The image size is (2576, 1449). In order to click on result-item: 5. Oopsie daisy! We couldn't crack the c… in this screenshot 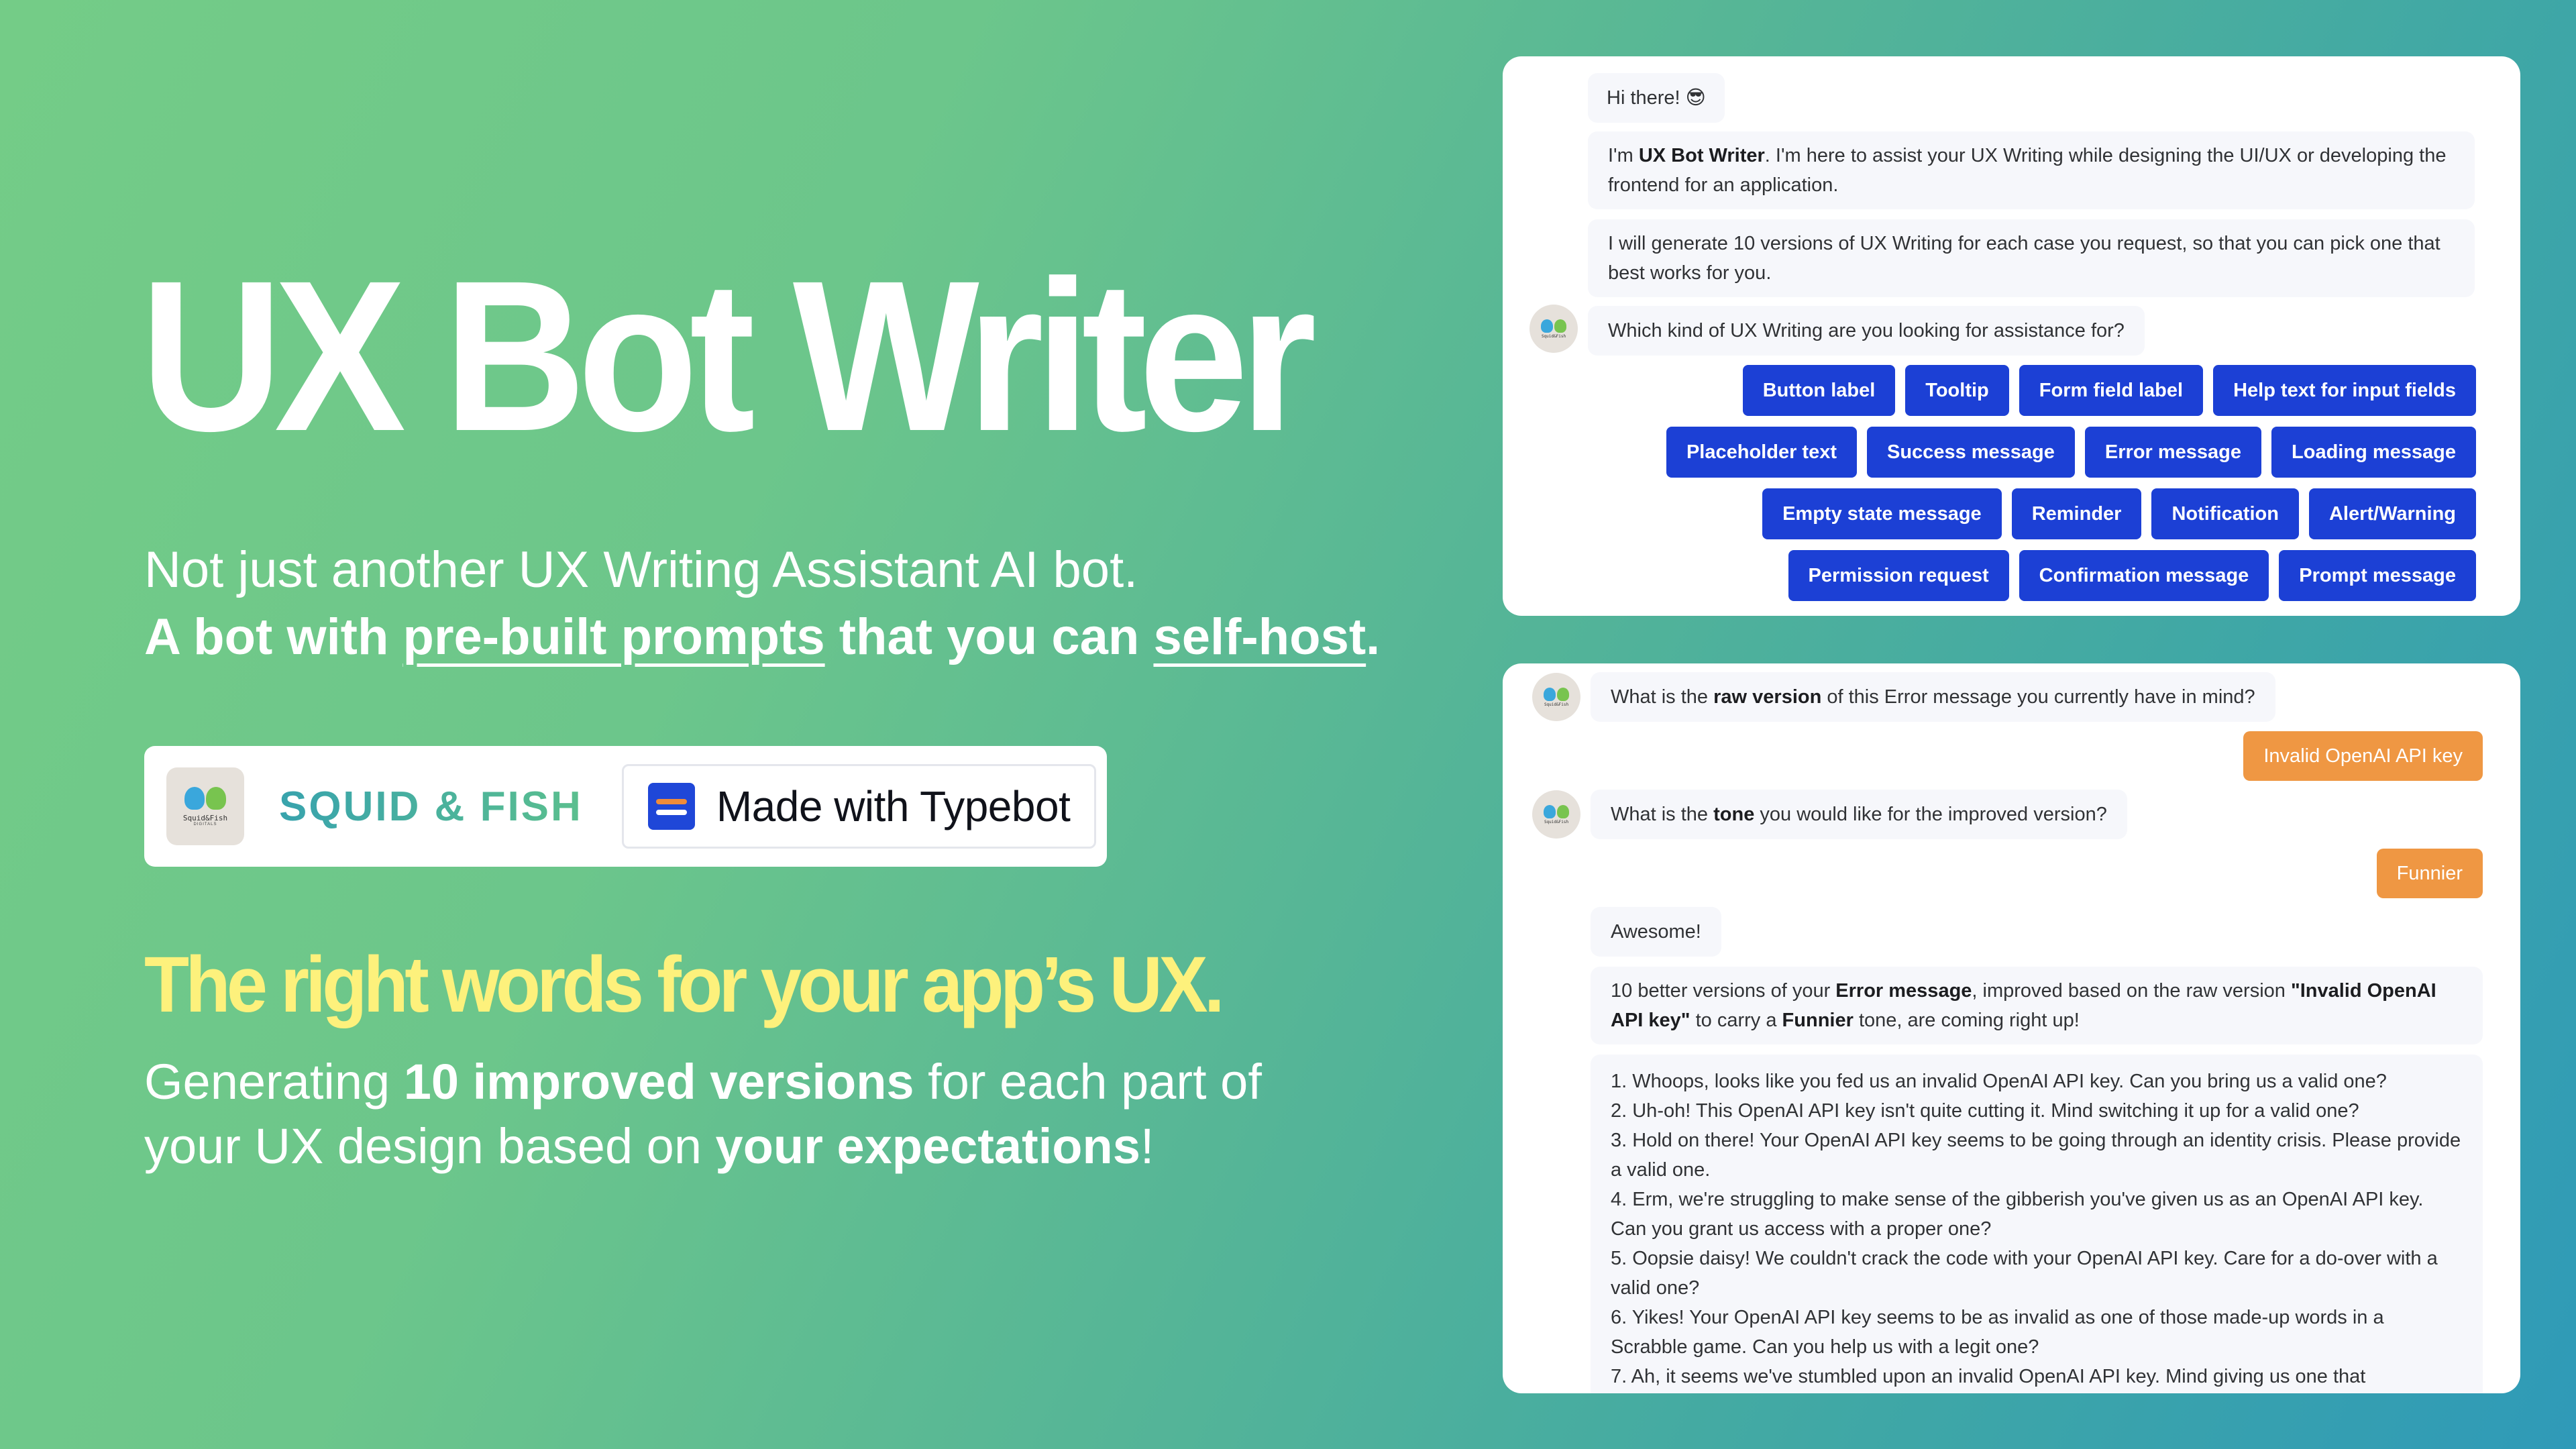, I will do `click(2024, 1273)`.